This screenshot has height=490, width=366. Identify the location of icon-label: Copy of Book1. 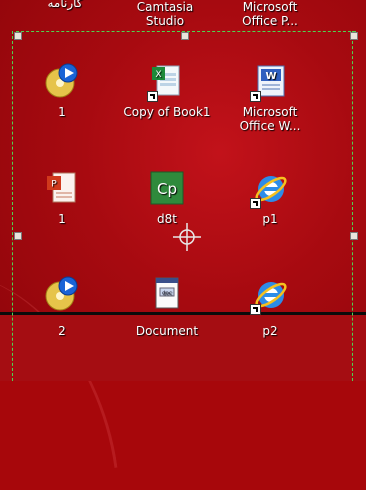
(167, 112).